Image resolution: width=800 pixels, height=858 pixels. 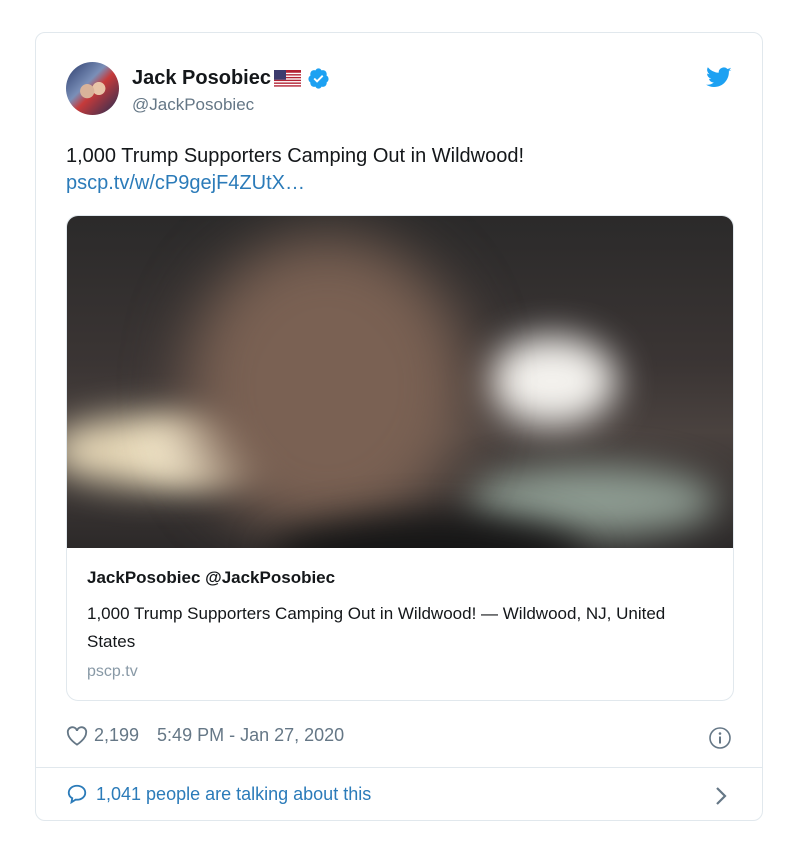 What do you see at coordinates (233, 794) in the screenshot?
I see `talking-about-text: 1,041 people are talking about this` at bounding box center [233, 794].